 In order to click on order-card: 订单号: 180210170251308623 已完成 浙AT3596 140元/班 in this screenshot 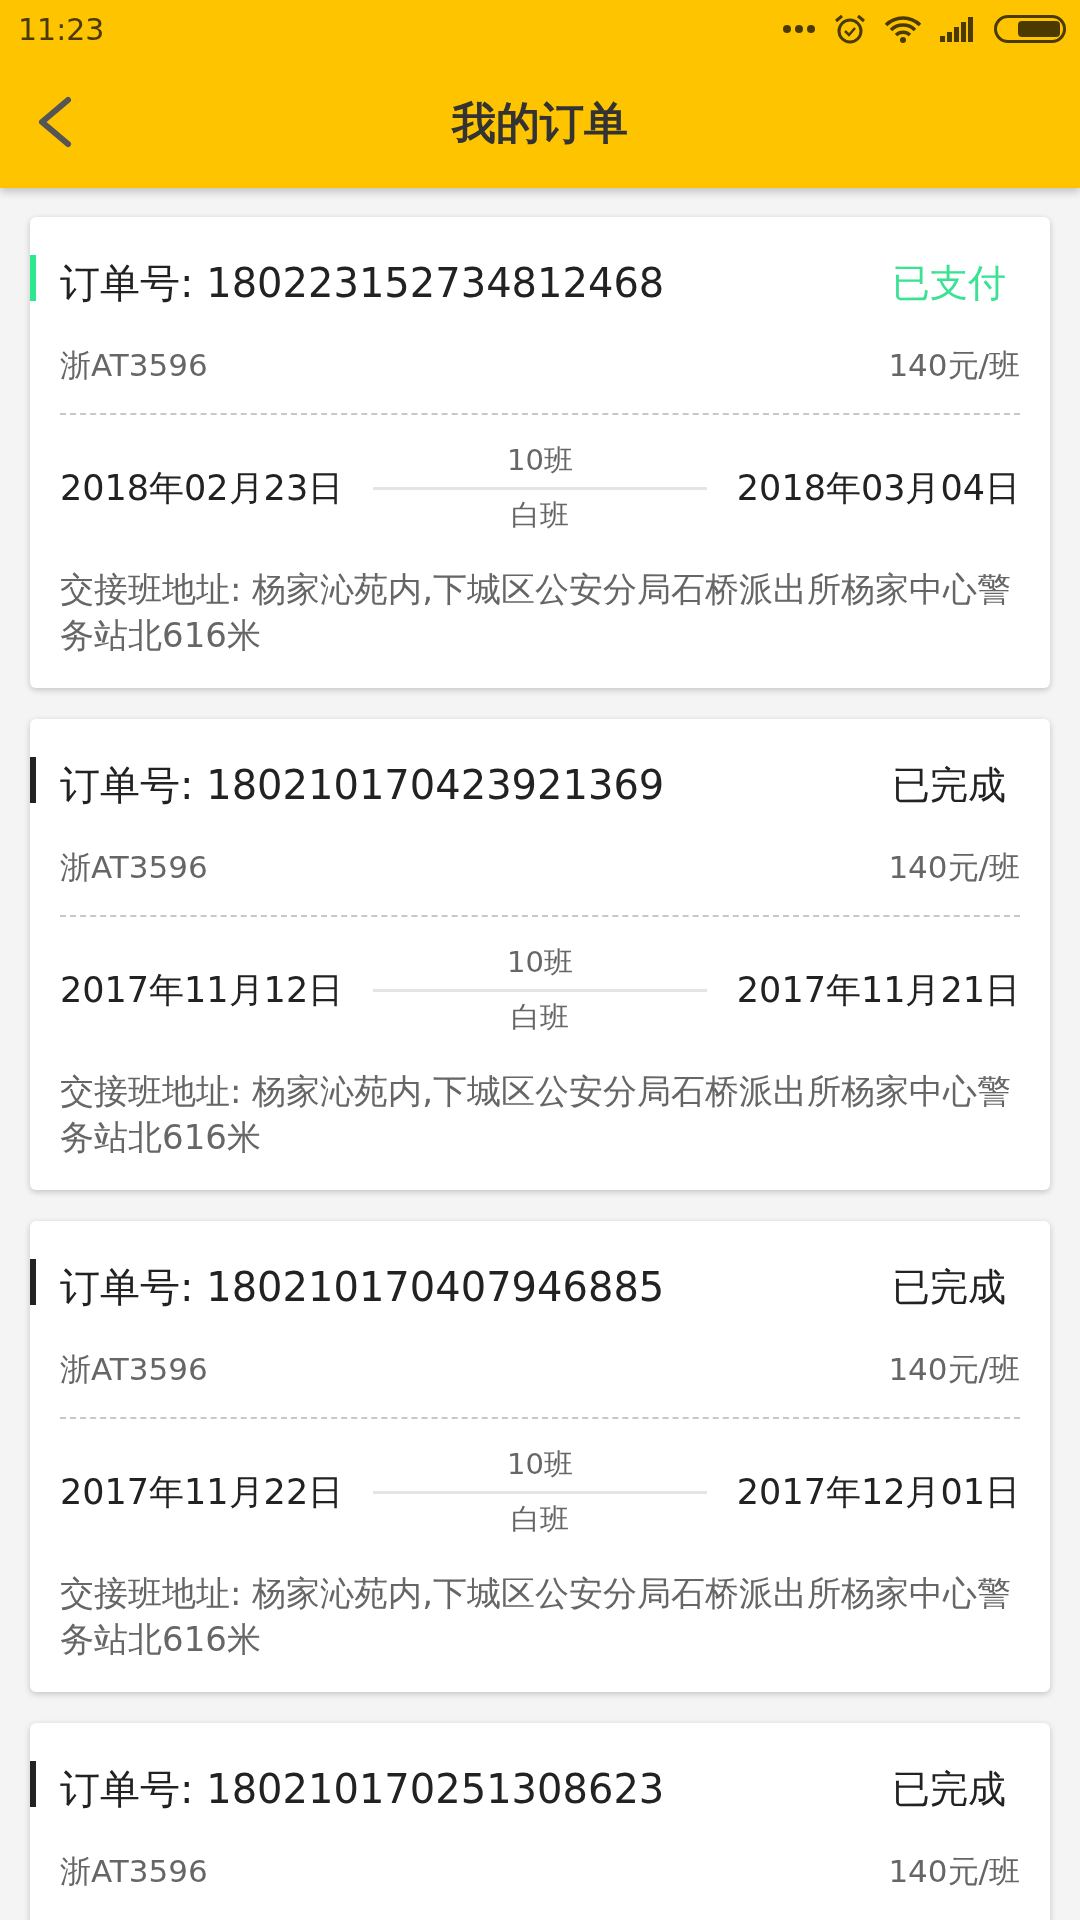, I will do `click(540, 1821)`.